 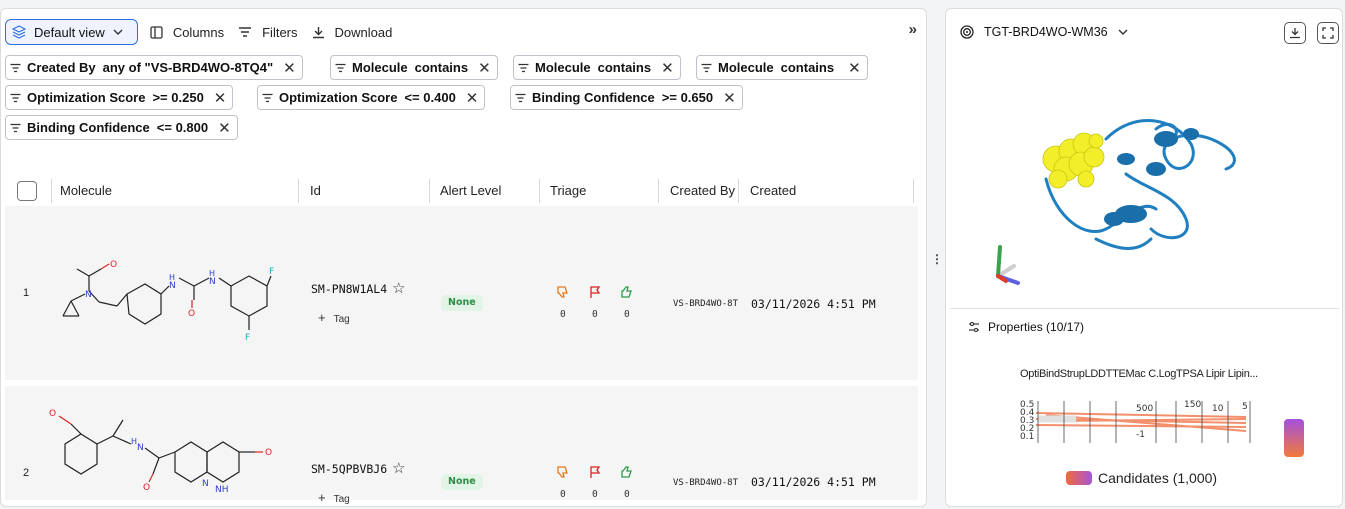 I want to click on download-structure-button, so click(x=1295, y=33).